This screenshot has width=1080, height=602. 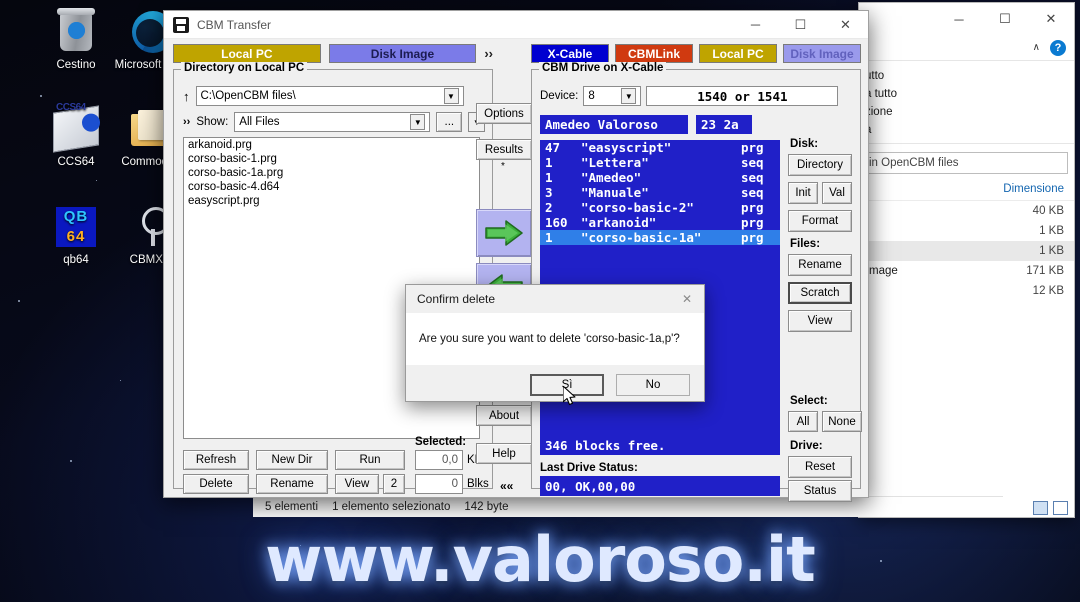 What do you see at coordinates (820, 293) in the screenshot?
I see `files-scratch-button: Scratch` at bounding box center [820, 293].